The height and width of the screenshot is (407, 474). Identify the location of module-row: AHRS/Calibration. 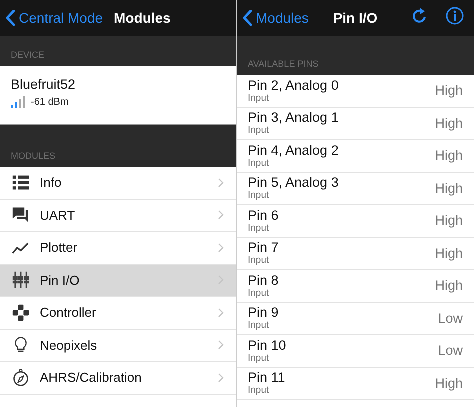
(118, 378).